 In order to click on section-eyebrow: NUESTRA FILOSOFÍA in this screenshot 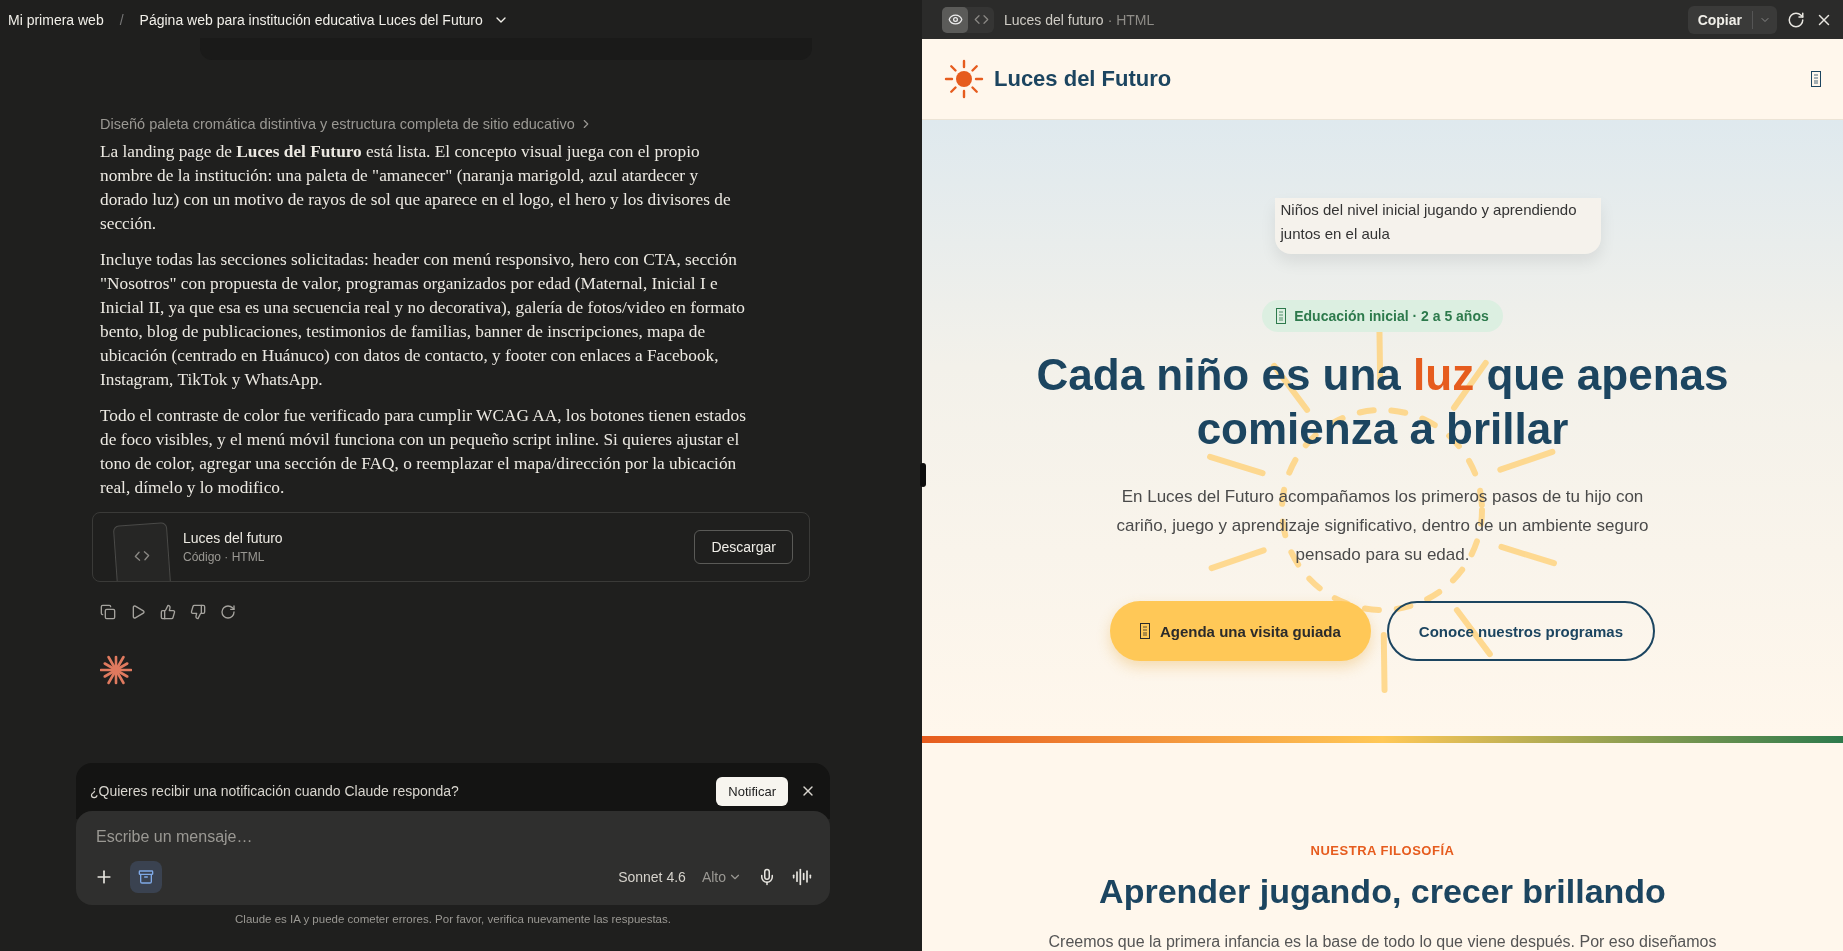, I will do `click(1382, 850)`.